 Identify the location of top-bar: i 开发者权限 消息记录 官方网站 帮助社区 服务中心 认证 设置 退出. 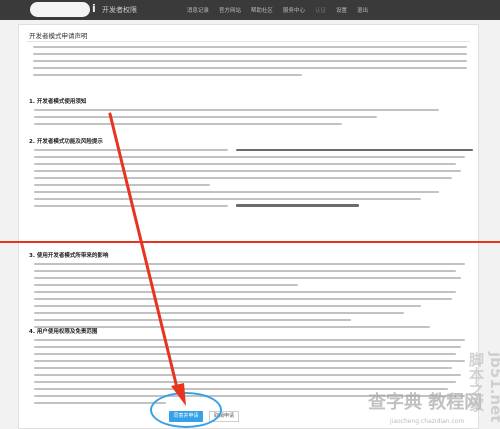
(250, 10).